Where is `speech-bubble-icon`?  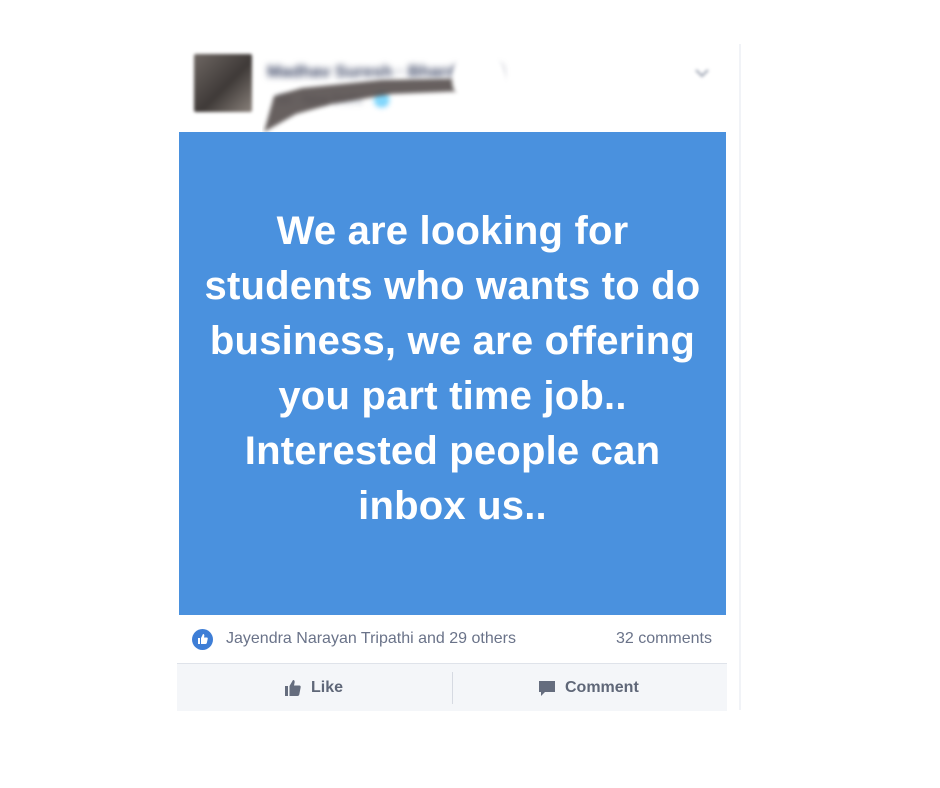
speech-bubble-icon is located at coordinates (547, 688).